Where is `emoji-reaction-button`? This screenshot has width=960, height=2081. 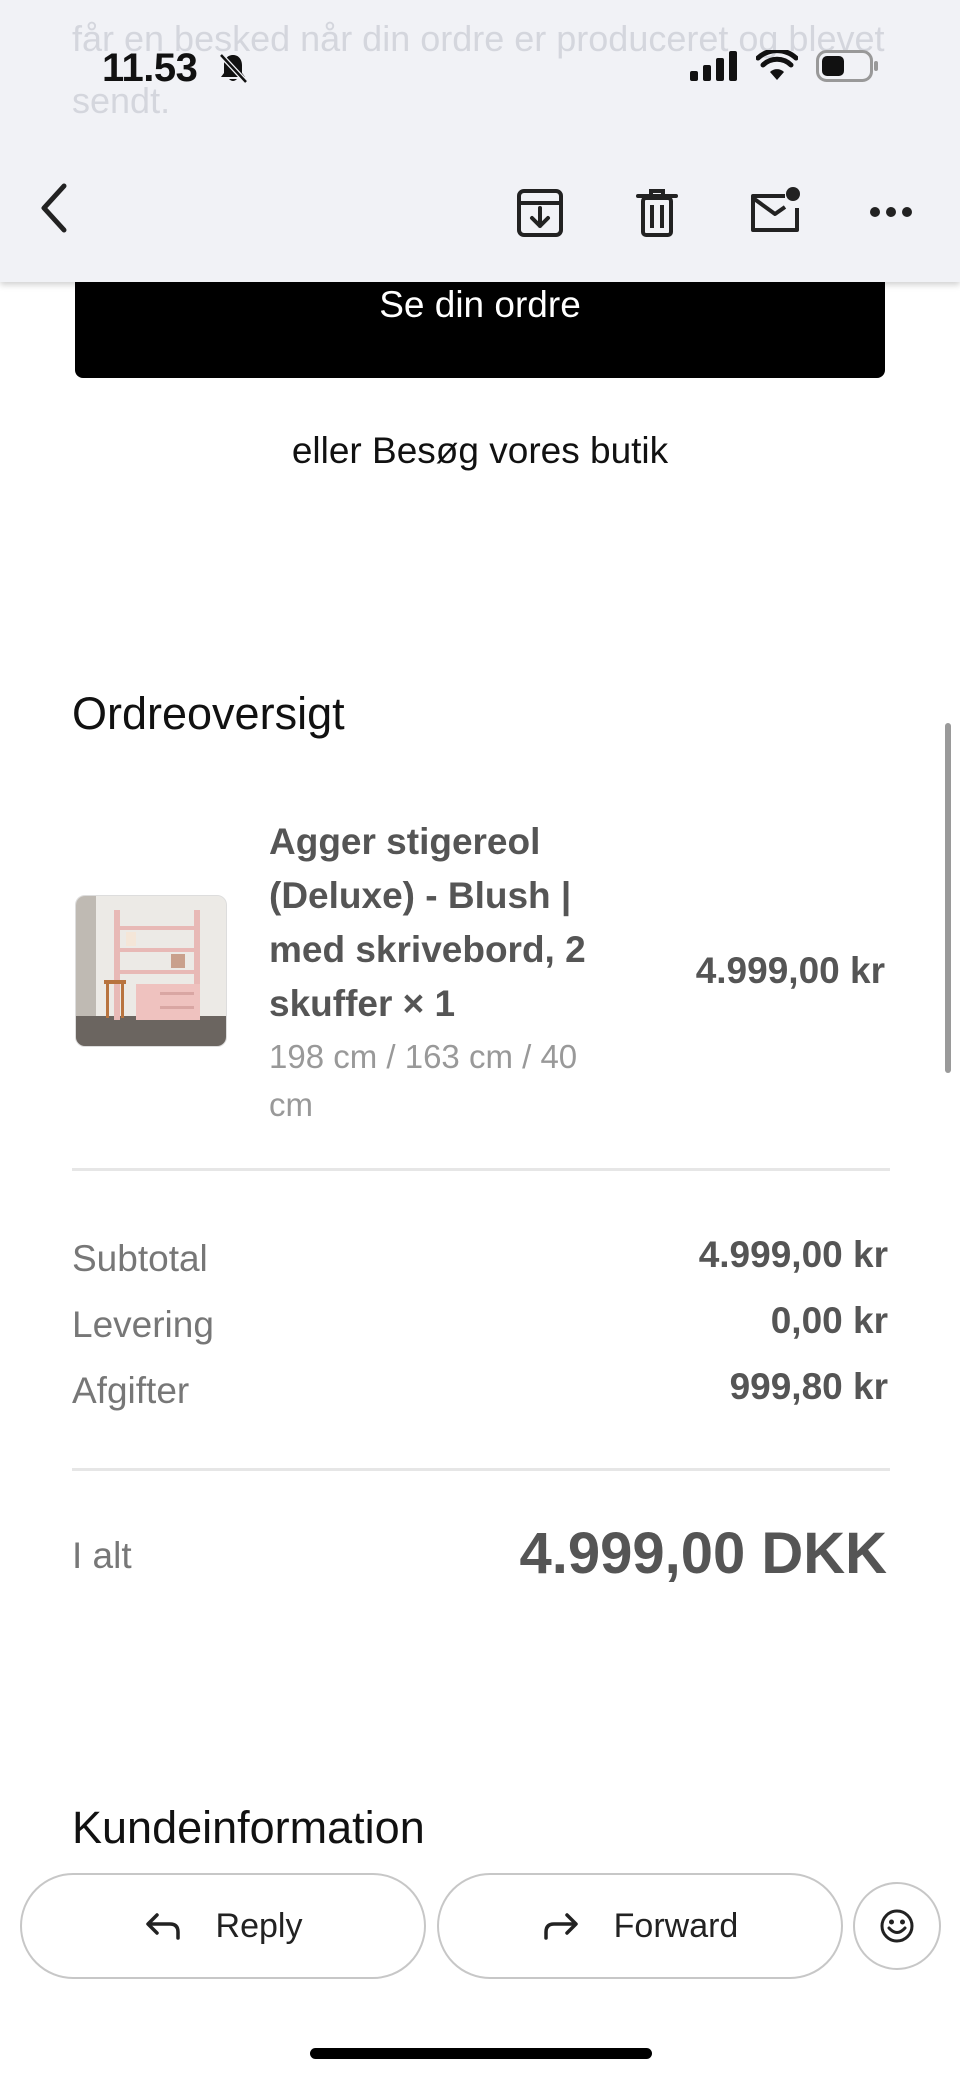
emoji-reaction-button is located at coordinates (897, 1926).